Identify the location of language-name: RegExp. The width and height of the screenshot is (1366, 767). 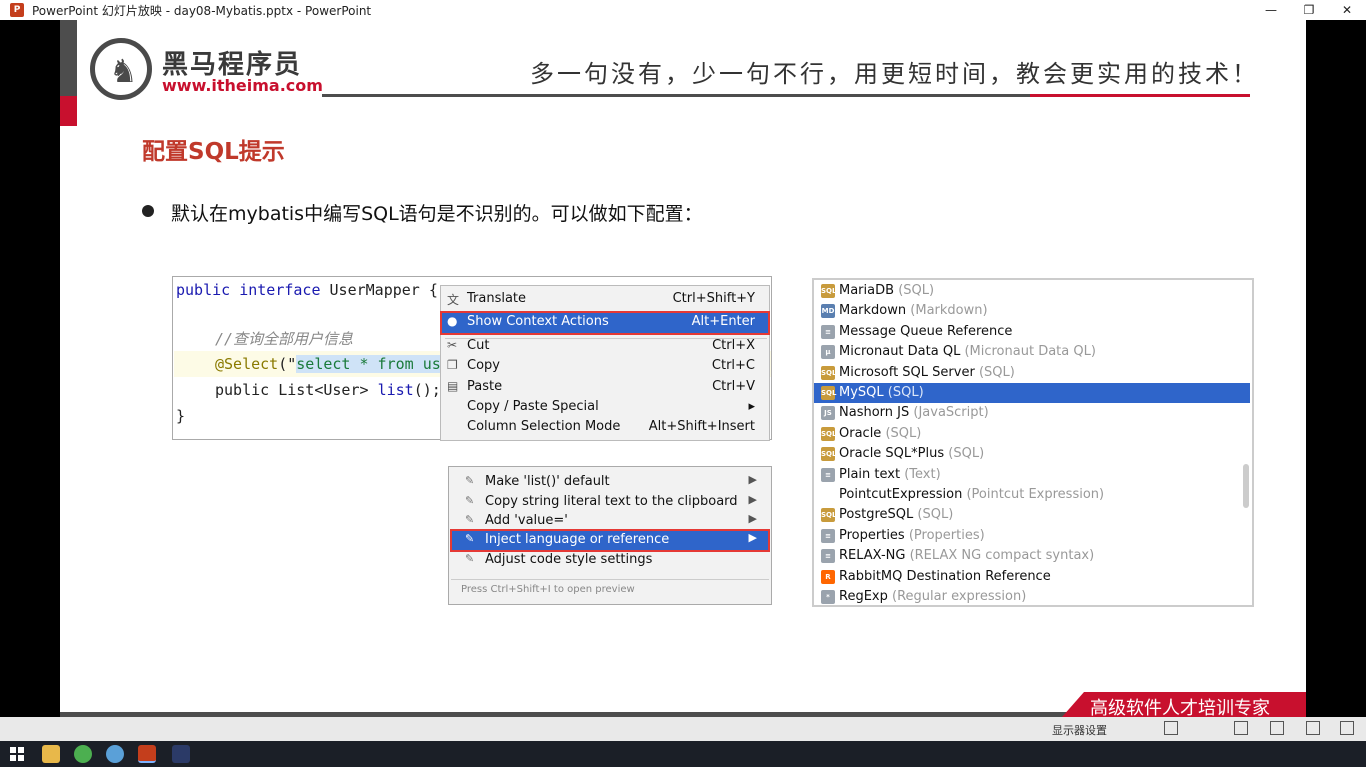
(863, 596).